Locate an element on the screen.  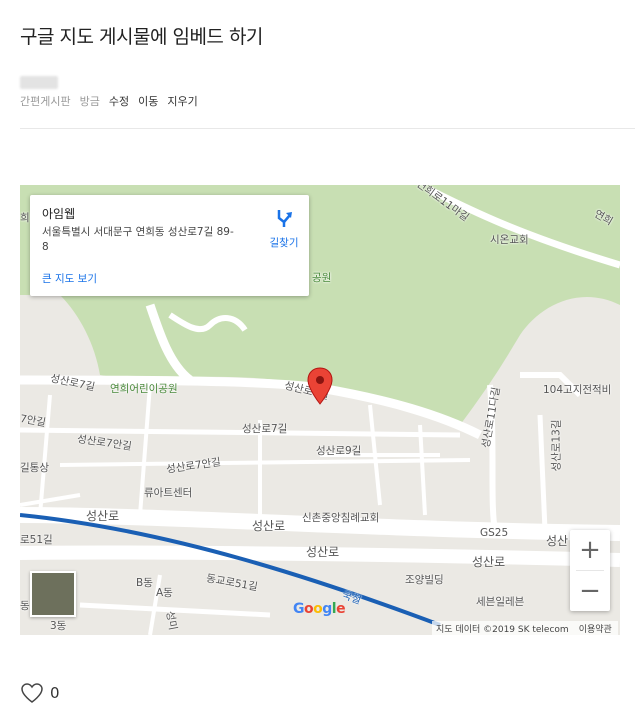
map-label: 3동 is located at coordinates (58, 626).